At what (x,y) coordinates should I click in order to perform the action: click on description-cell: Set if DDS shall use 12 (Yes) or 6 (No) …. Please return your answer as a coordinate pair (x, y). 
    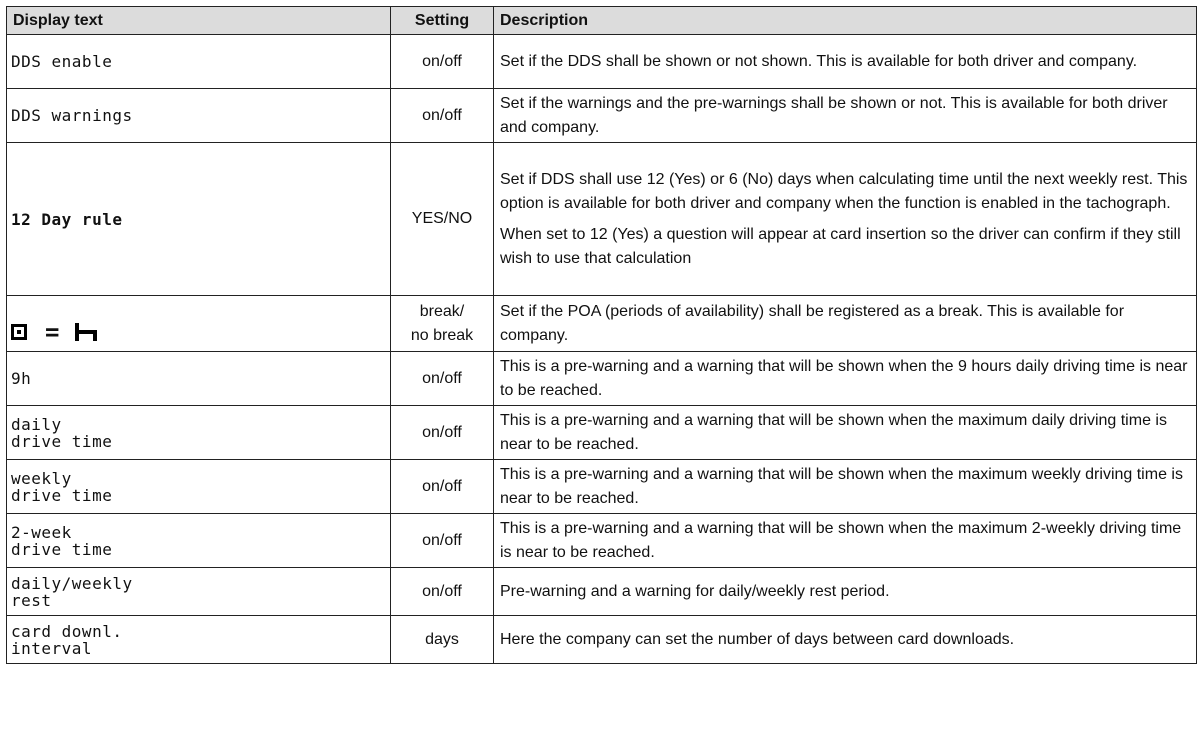
    Looking at the image, I should click on (845, 219).